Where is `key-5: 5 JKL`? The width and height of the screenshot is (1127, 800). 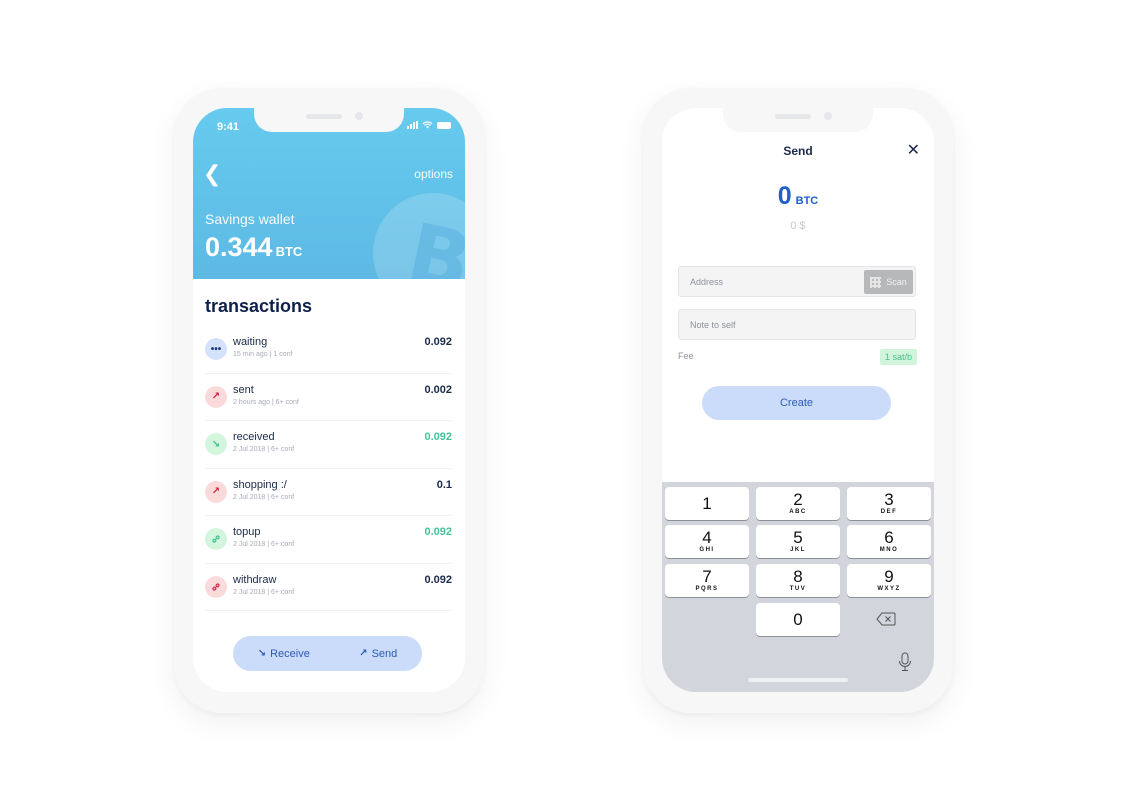 key-5: 5 JKL is located at coordinates (798, 541).